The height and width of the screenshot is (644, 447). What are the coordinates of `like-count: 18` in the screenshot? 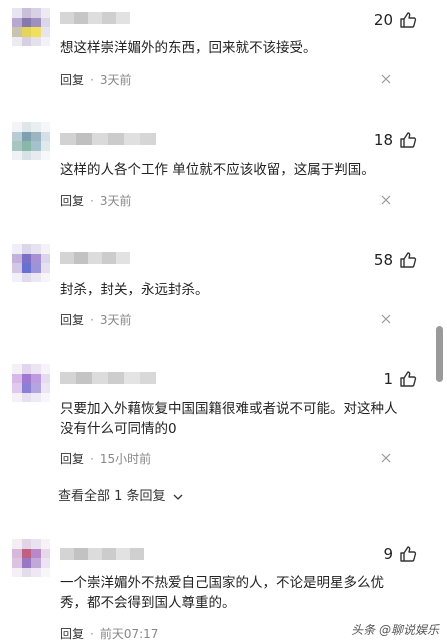 It's located at (383, 140).